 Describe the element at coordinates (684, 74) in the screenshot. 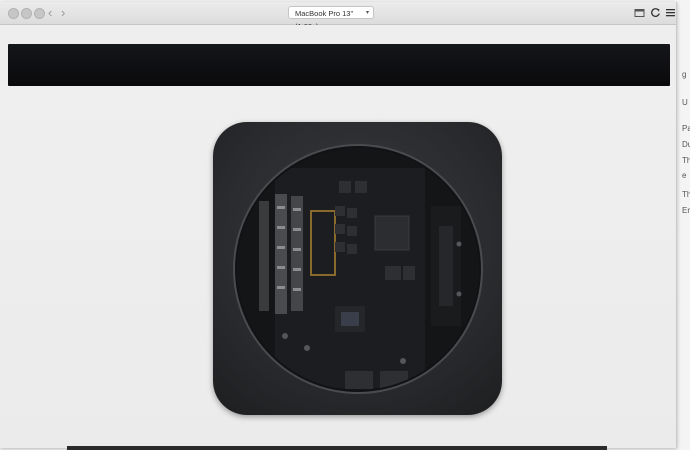

I see `bg-text-fragment: g` at that location.